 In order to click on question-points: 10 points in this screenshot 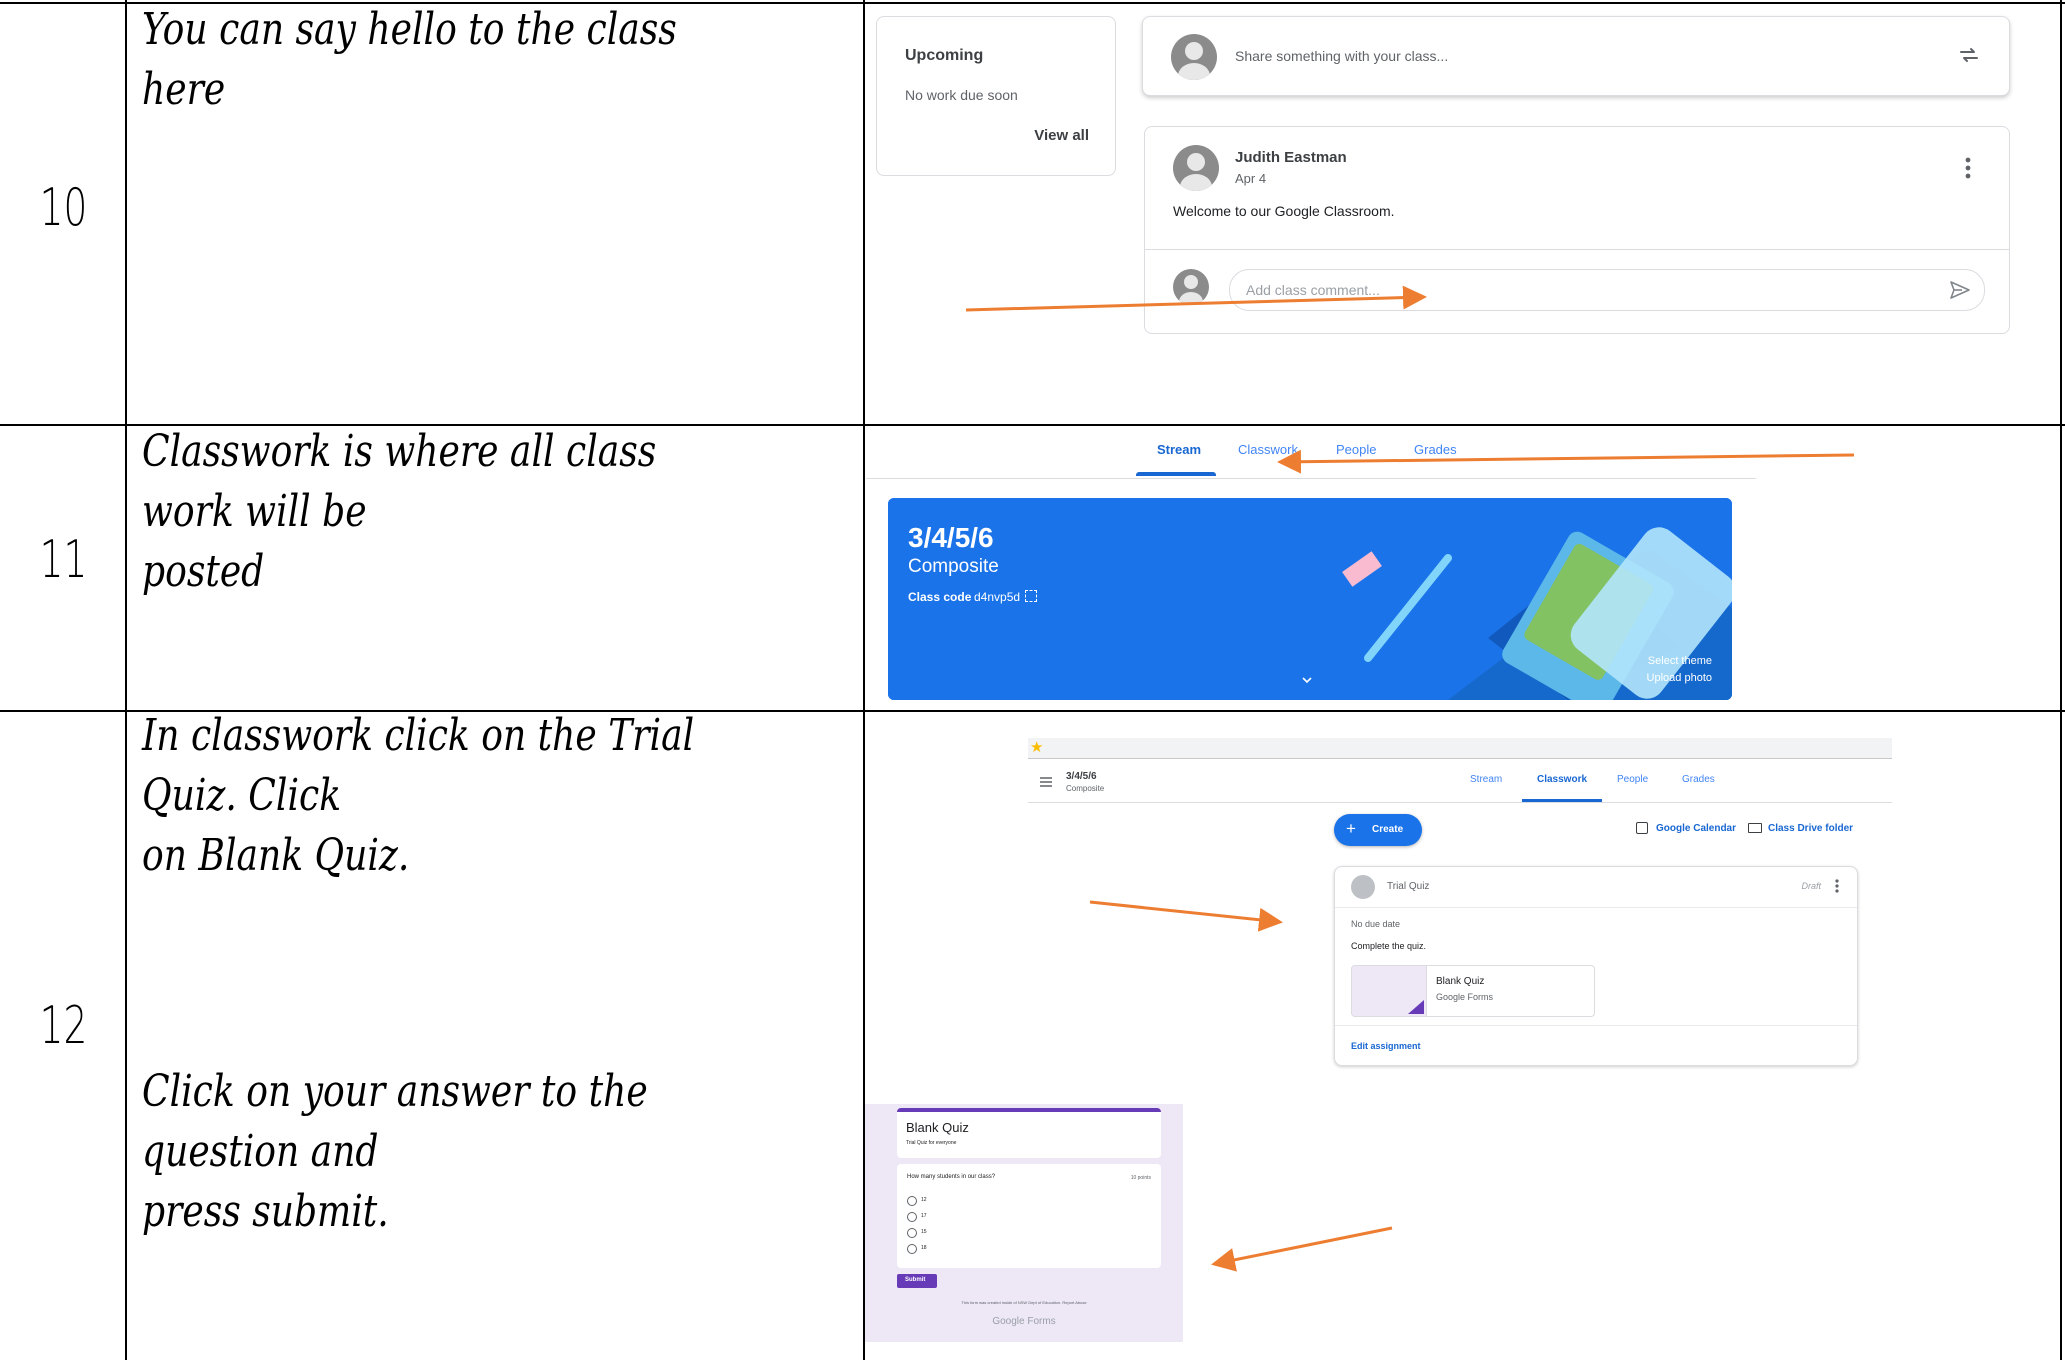, I will do `click(1140, 1178)`.